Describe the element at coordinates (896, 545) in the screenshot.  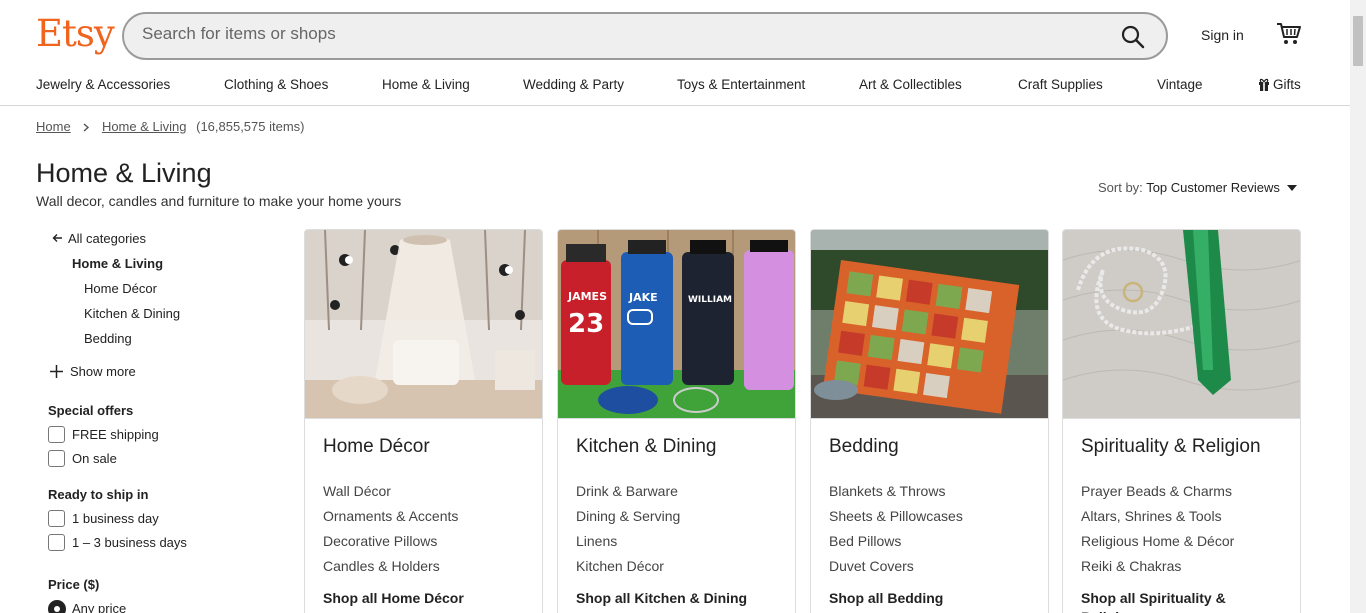
I see `card-link: Bed Pillows` at that location.